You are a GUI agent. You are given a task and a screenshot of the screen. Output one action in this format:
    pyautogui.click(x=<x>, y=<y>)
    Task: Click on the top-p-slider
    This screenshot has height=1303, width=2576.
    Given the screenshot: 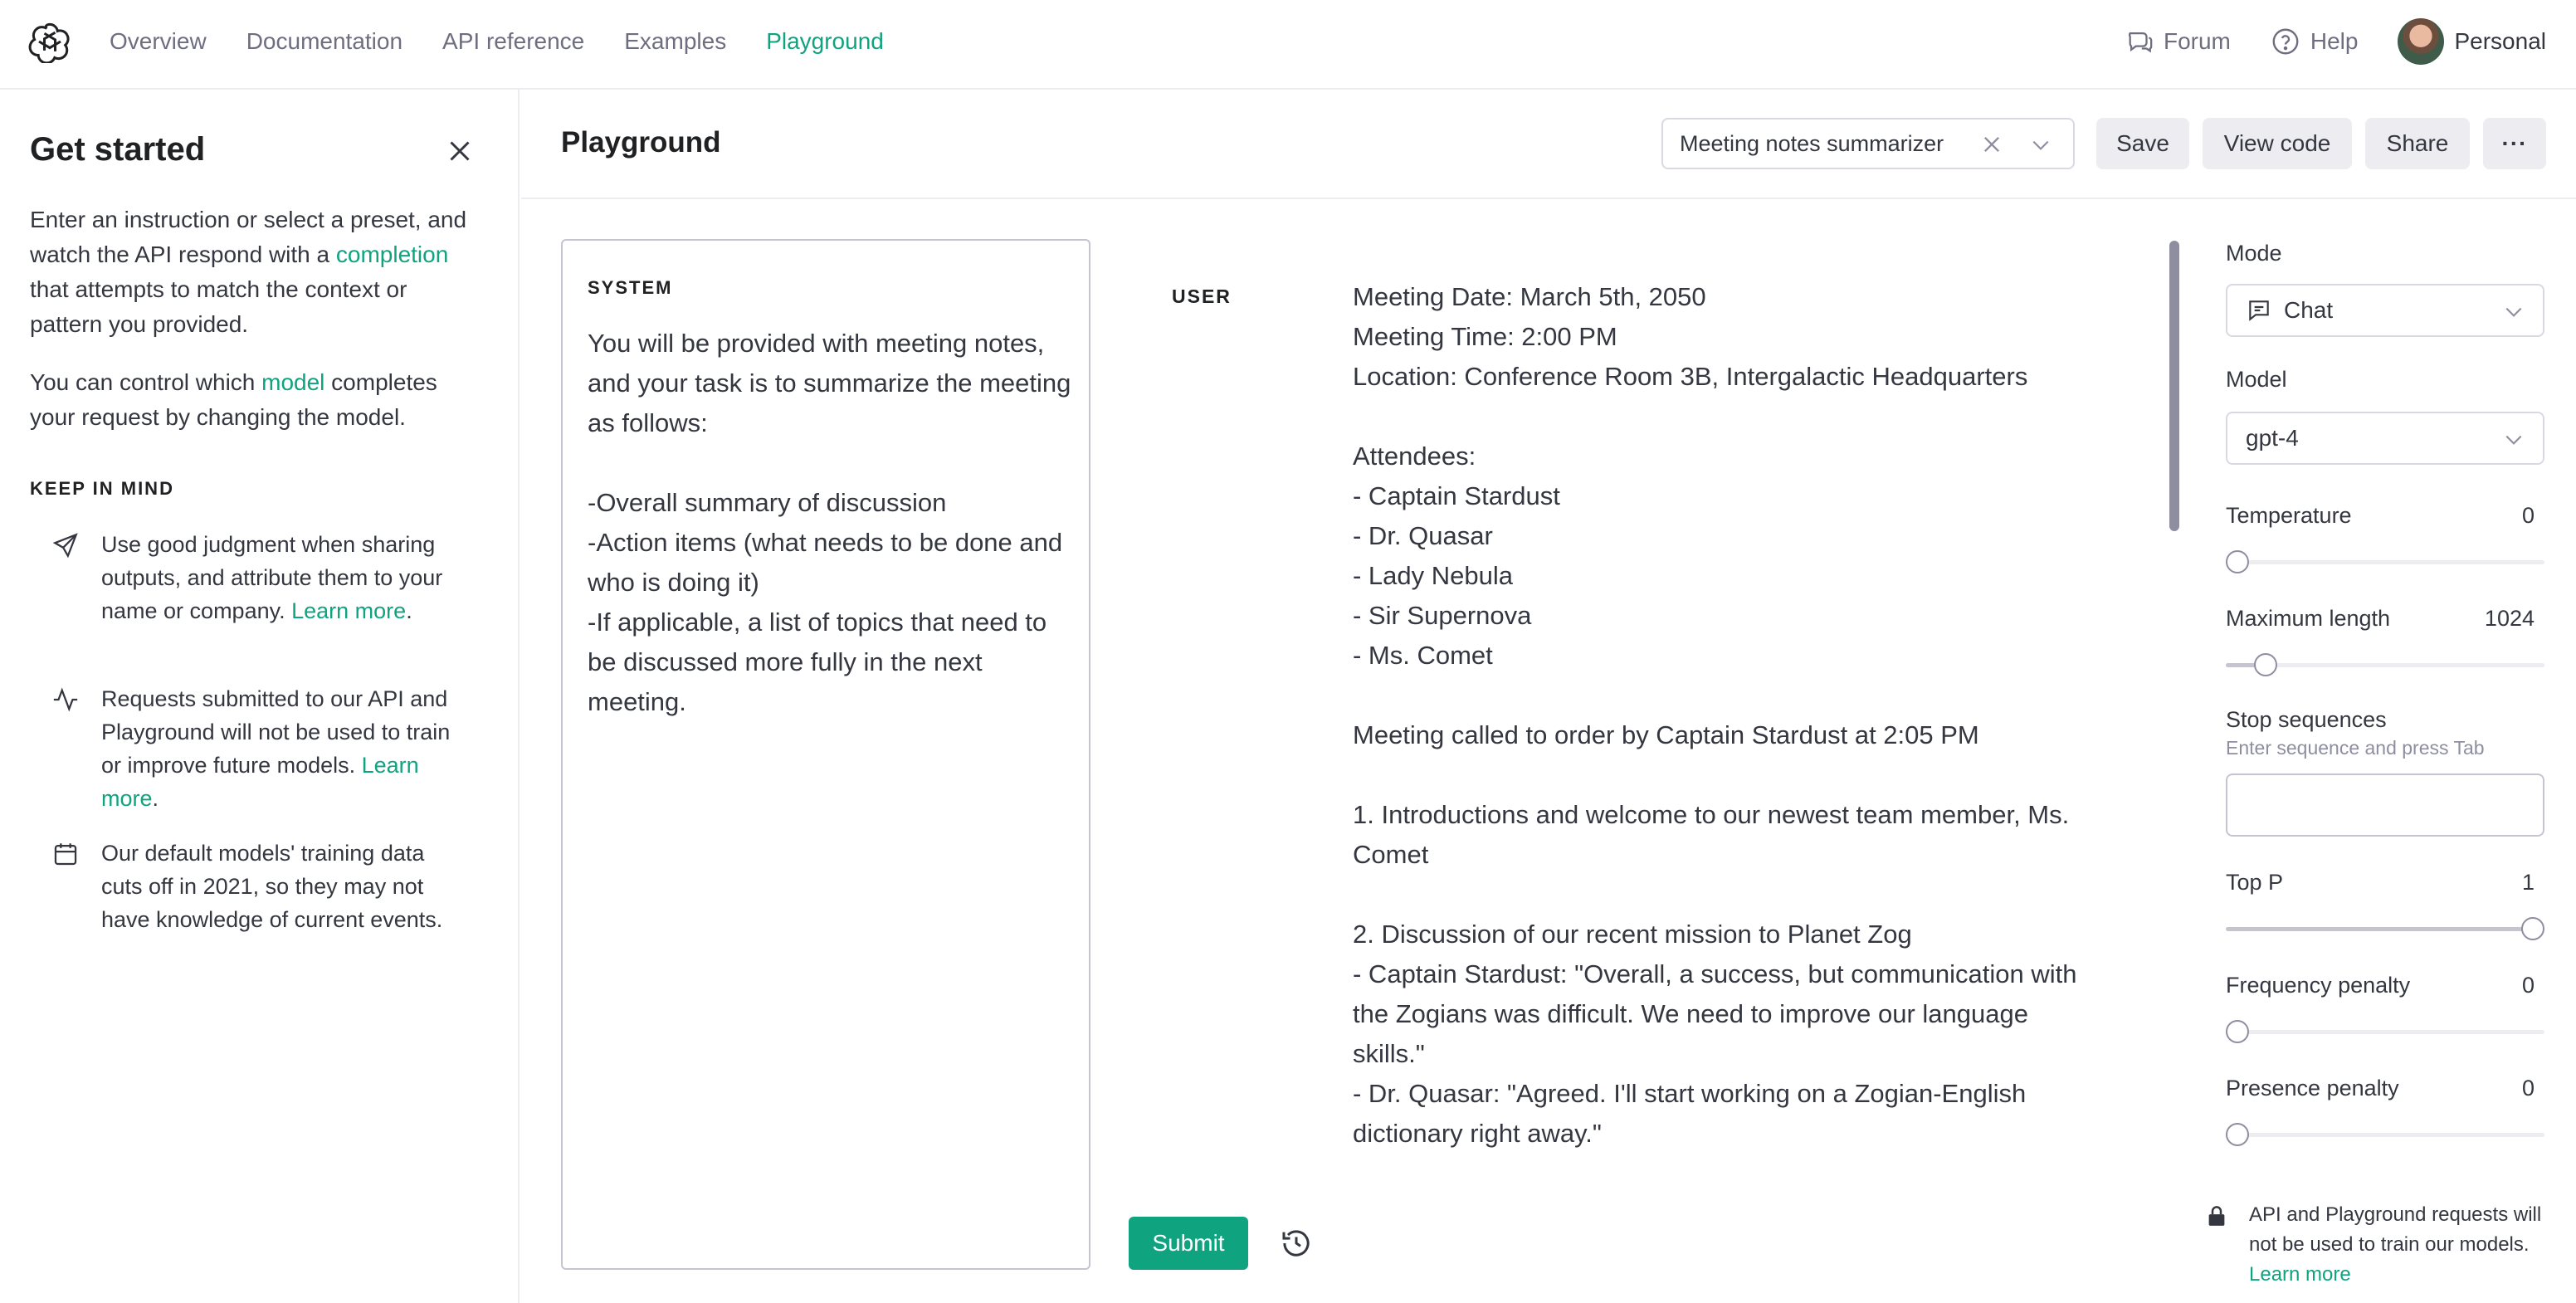 What is the action you would take?
    pyautogui.click(x=2385, y=929)
    